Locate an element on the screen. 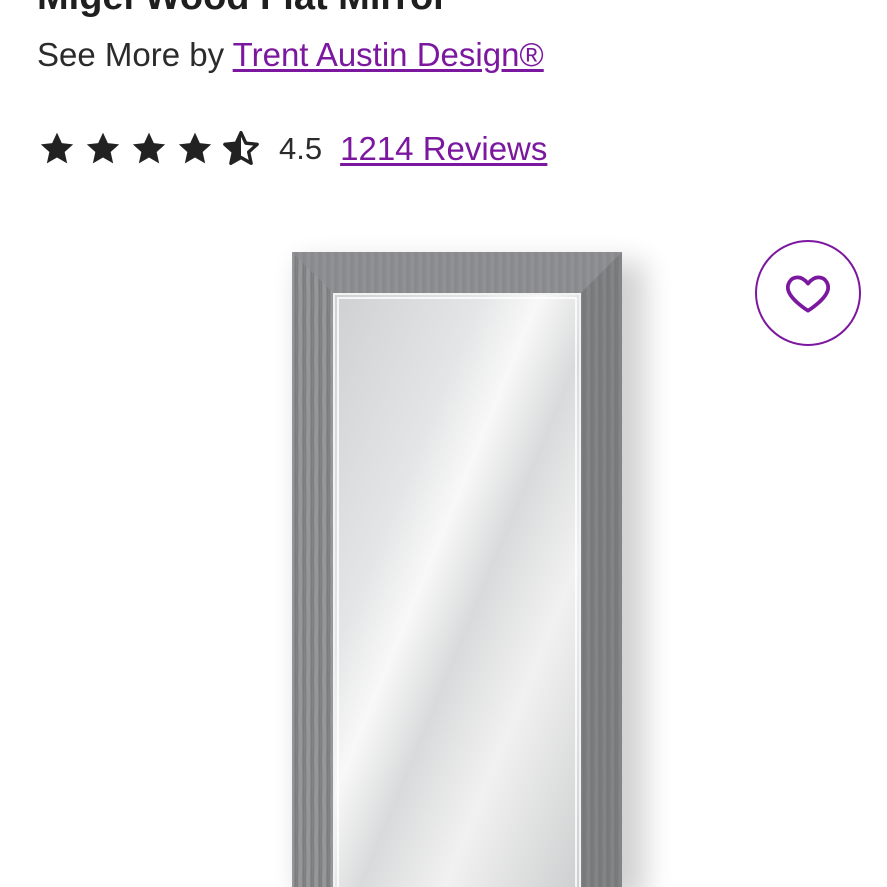 The width and height of the screenshot is (887, 887). rating-row: 4.5 1214 Reviews is located at coordinates (292, 149).